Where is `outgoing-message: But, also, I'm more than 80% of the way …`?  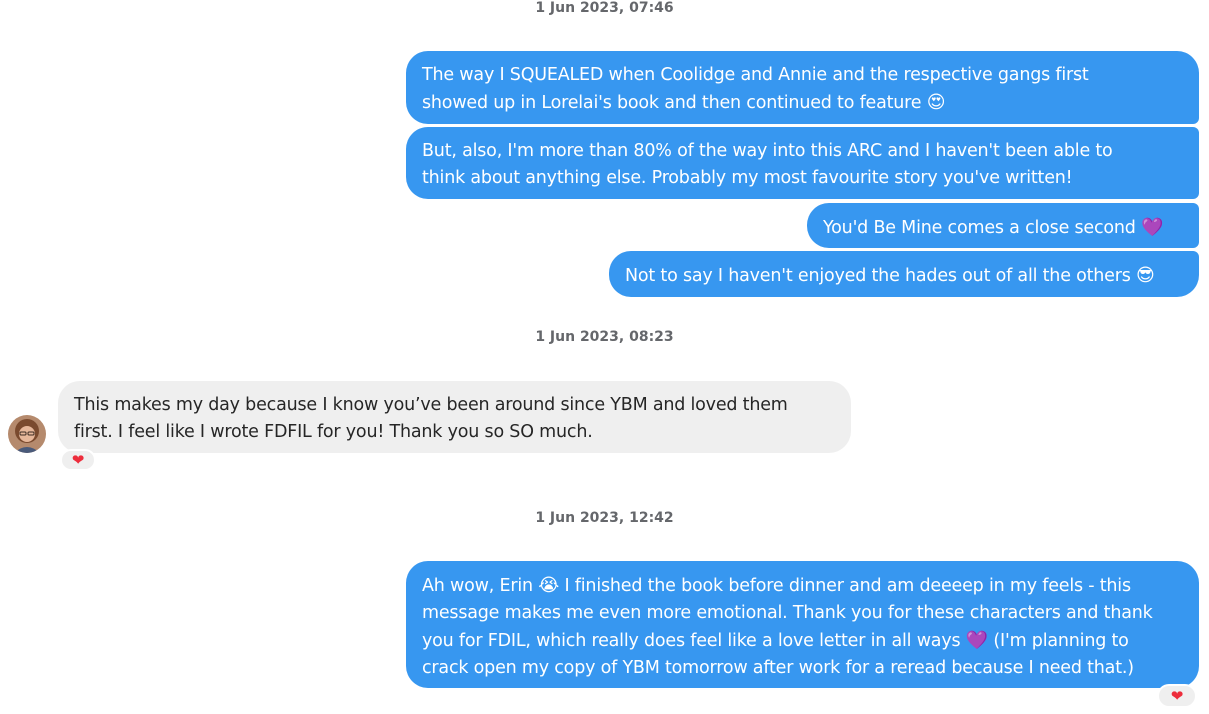
outgoing-message: But, also, I'm more than 80% of the way … is located at coordinates (802, 163).